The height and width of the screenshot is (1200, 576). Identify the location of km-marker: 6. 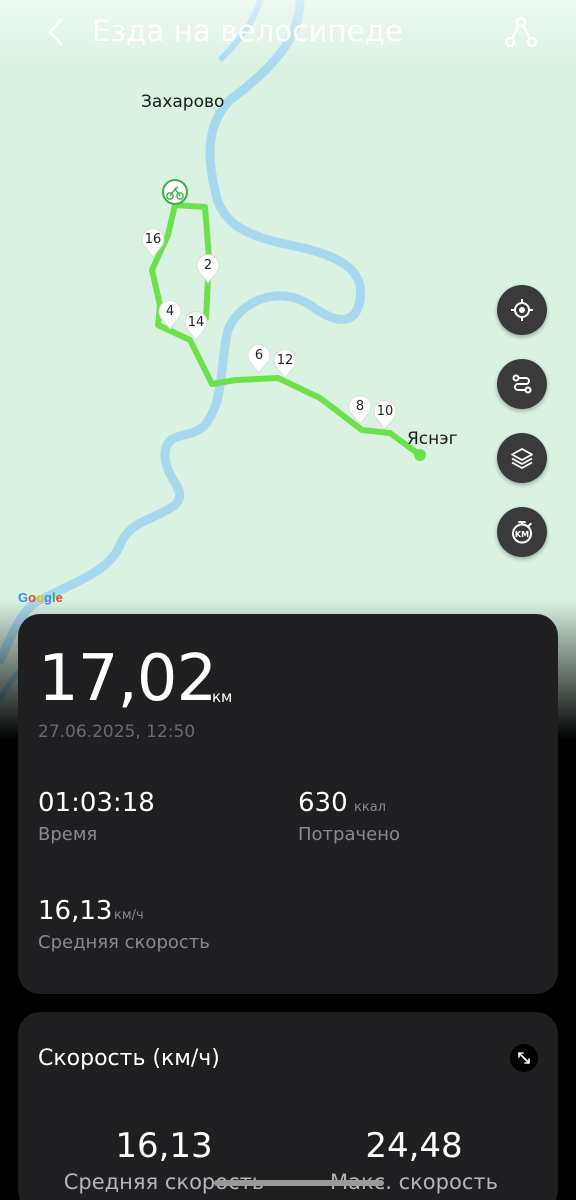
(259, 359).